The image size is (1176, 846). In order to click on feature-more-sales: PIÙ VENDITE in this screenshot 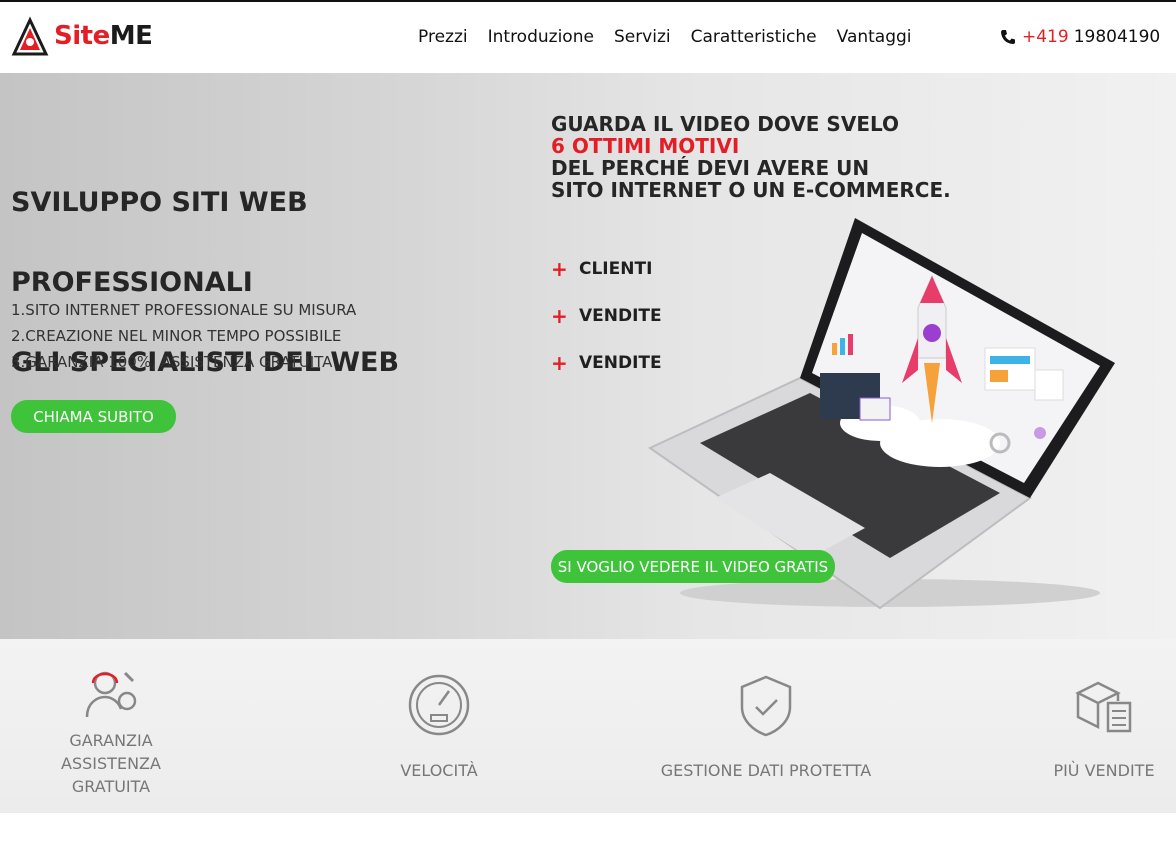, I will do `click(1104, 710)`.